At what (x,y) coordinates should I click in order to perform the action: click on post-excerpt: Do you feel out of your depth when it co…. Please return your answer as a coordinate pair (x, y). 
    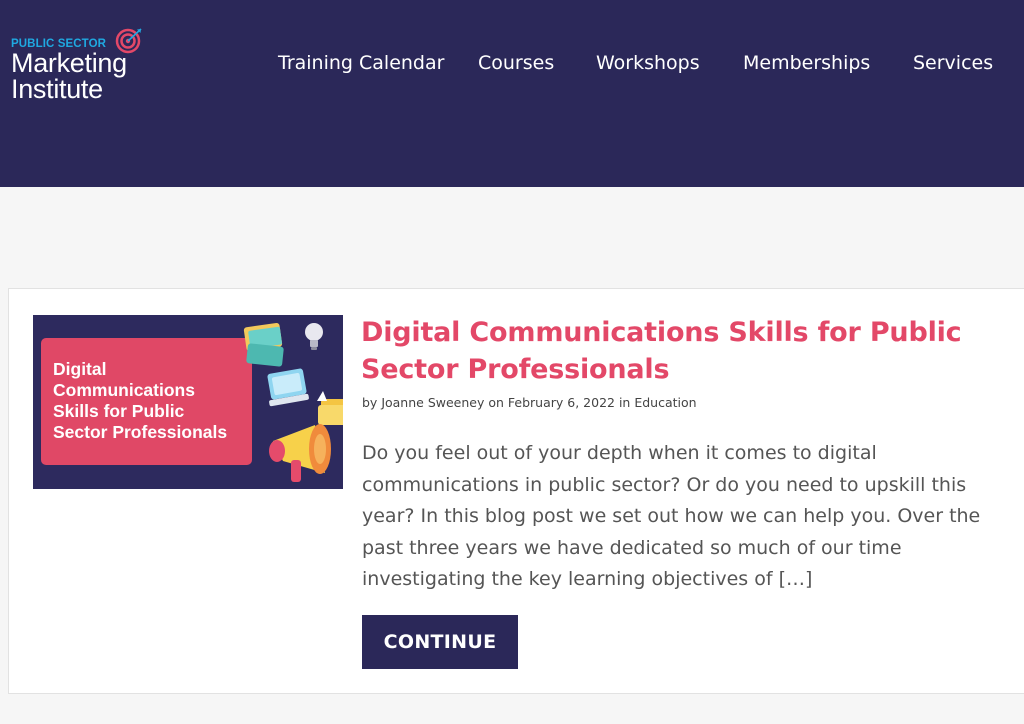
    Looking at the image, I should click on (671, 516).